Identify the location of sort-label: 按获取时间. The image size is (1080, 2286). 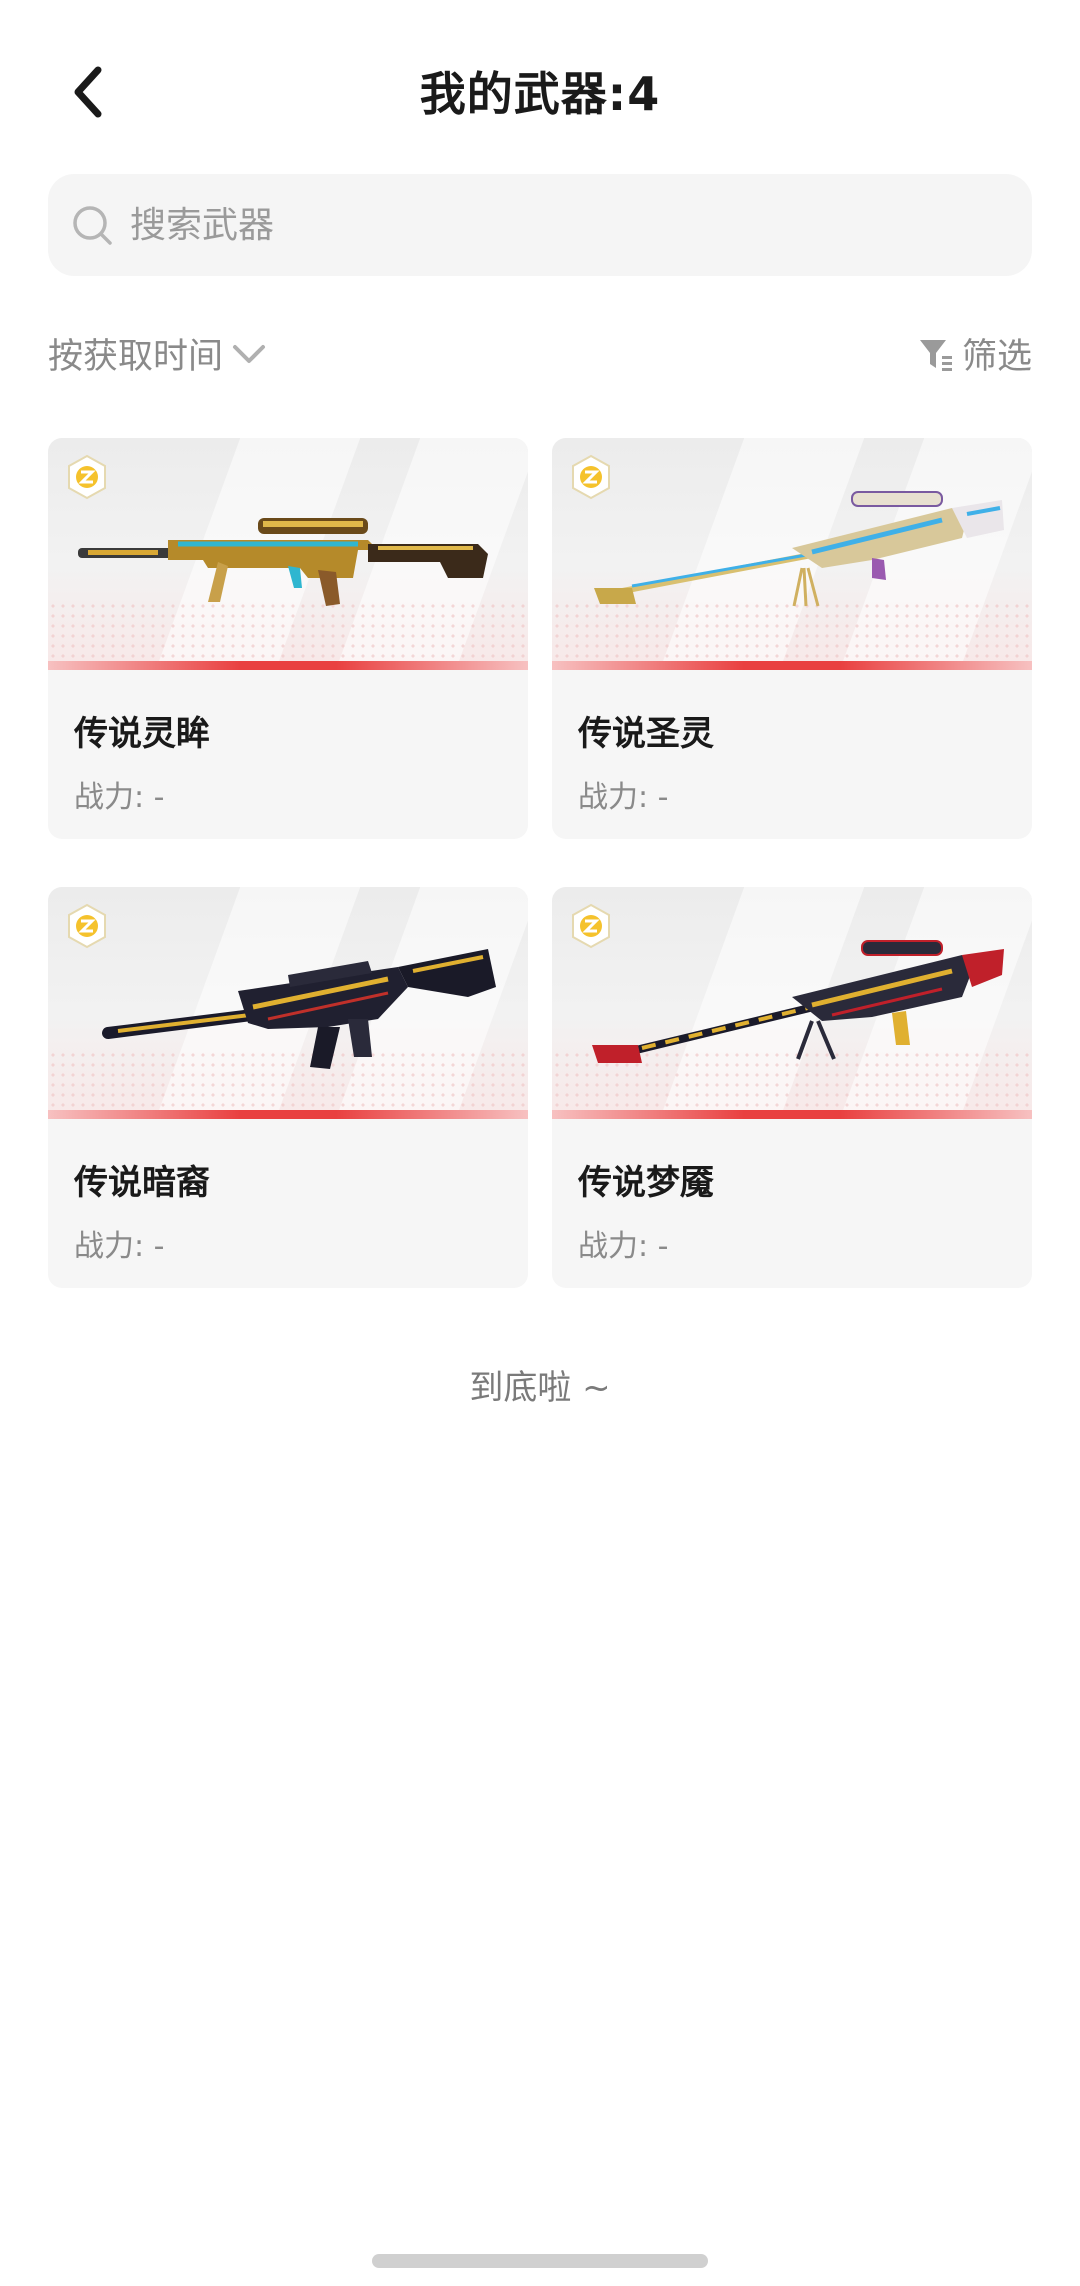
(136, 357).